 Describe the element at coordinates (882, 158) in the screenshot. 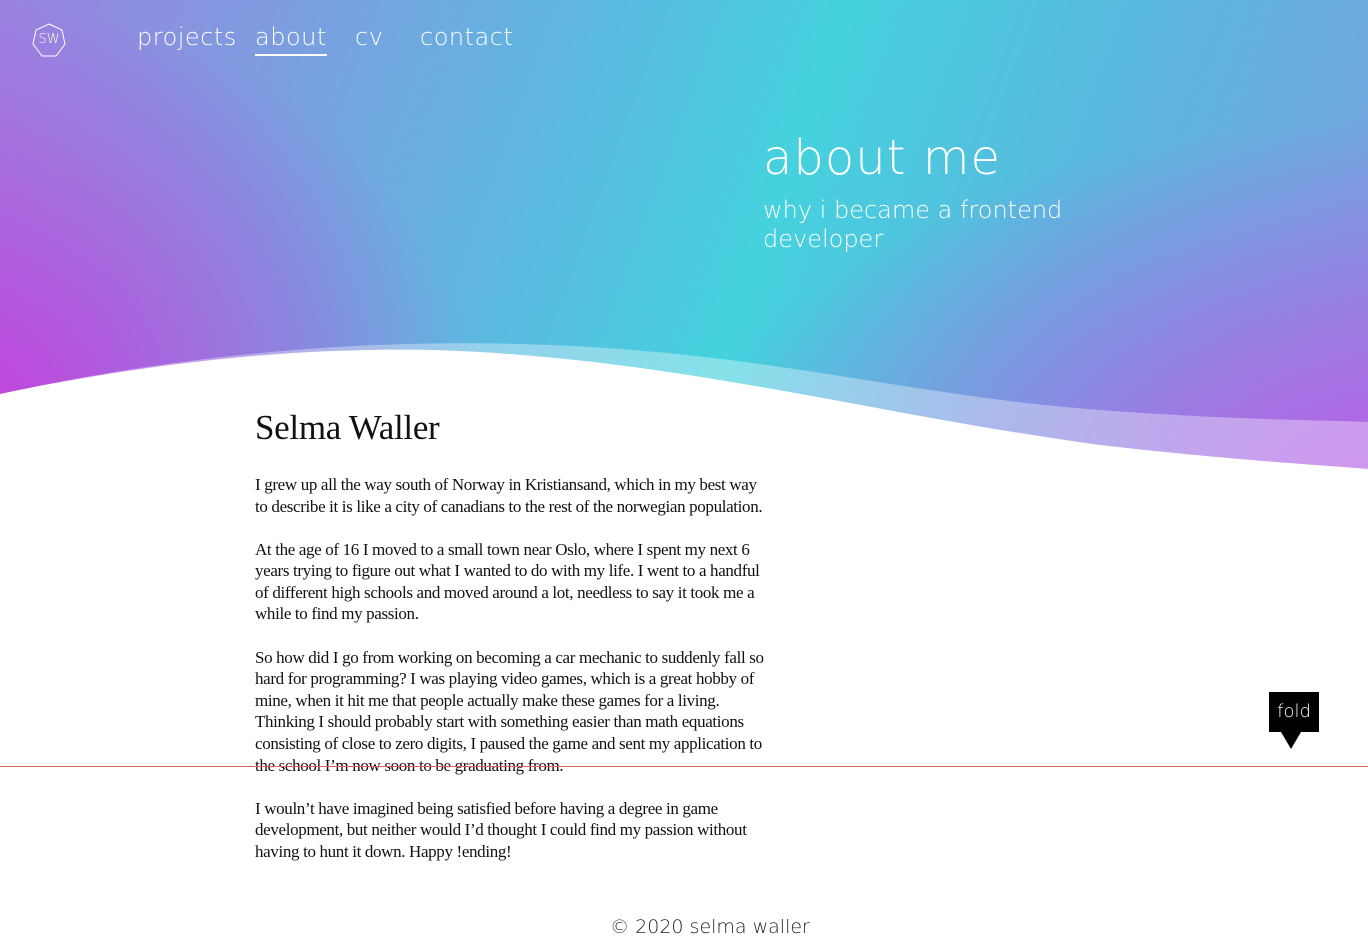

I see `page-title: about me` at that location.